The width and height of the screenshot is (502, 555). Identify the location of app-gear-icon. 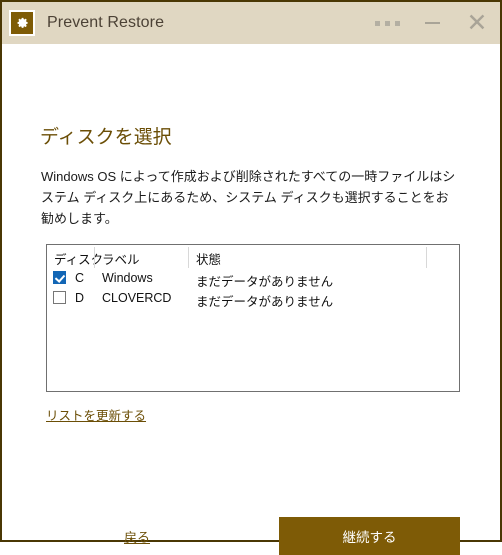
(22, 23).